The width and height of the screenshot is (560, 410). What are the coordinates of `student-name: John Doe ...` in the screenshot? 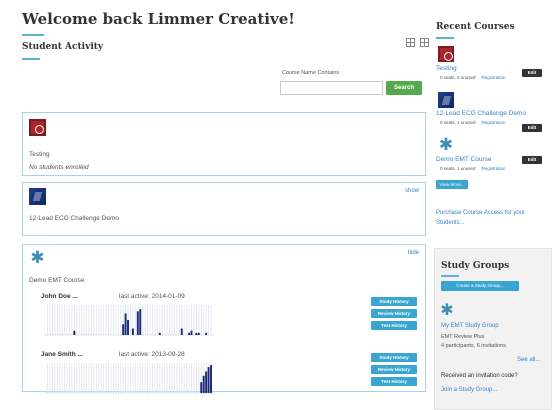 It's located at (59, 296).